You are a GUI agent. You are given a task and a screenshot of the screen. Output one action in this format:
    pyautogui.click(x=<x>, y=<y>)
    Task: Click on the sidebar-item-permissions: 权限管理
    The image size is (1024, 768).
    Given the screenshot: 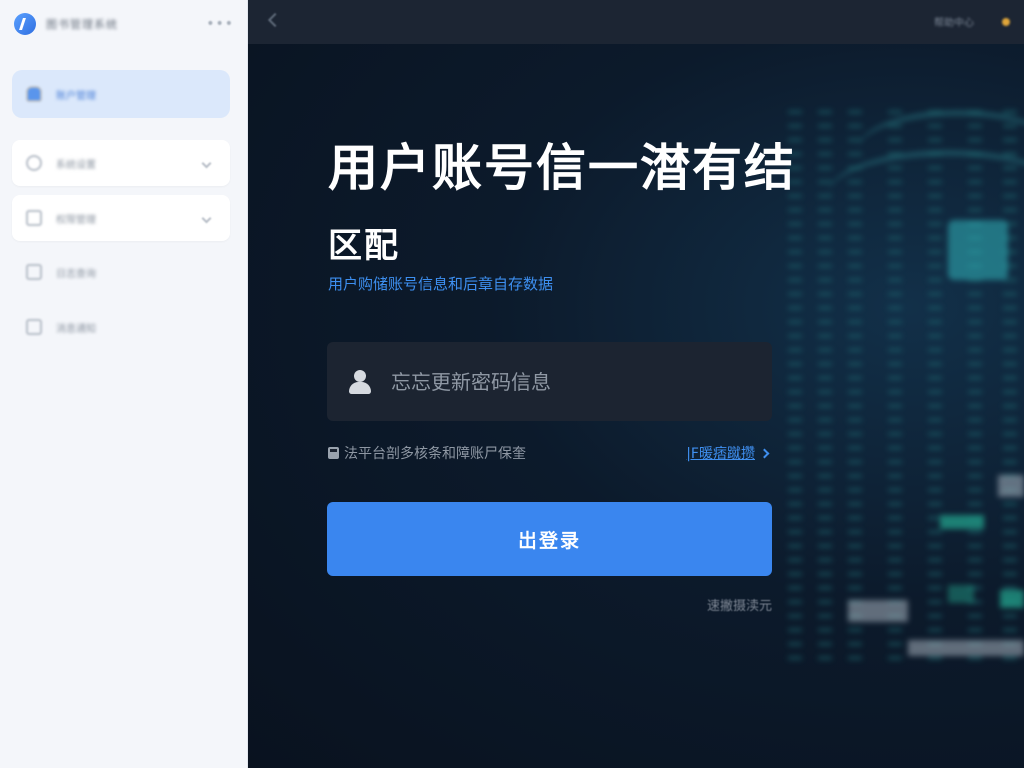 What is the action you would take?
    pyautogui.click(x=121, y=218)
    